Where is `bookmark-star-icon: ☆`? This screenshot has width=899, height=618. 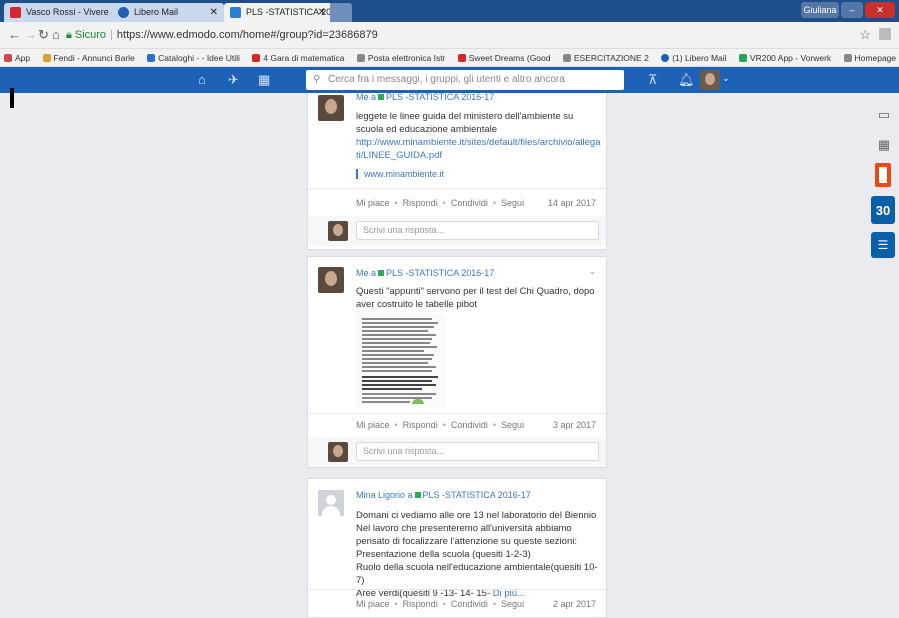
bookmark-star-icon: ☆ is located at coordinates (865, 35).